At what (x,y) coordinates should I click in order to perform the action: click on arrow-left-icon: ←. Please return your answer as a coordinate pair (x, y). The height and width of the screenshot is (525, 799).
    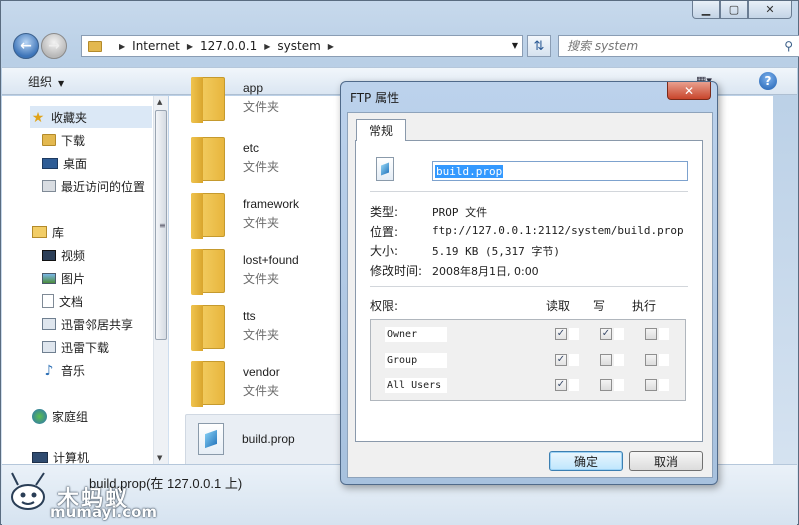
    Looking at the image, I should click on (26, 46).